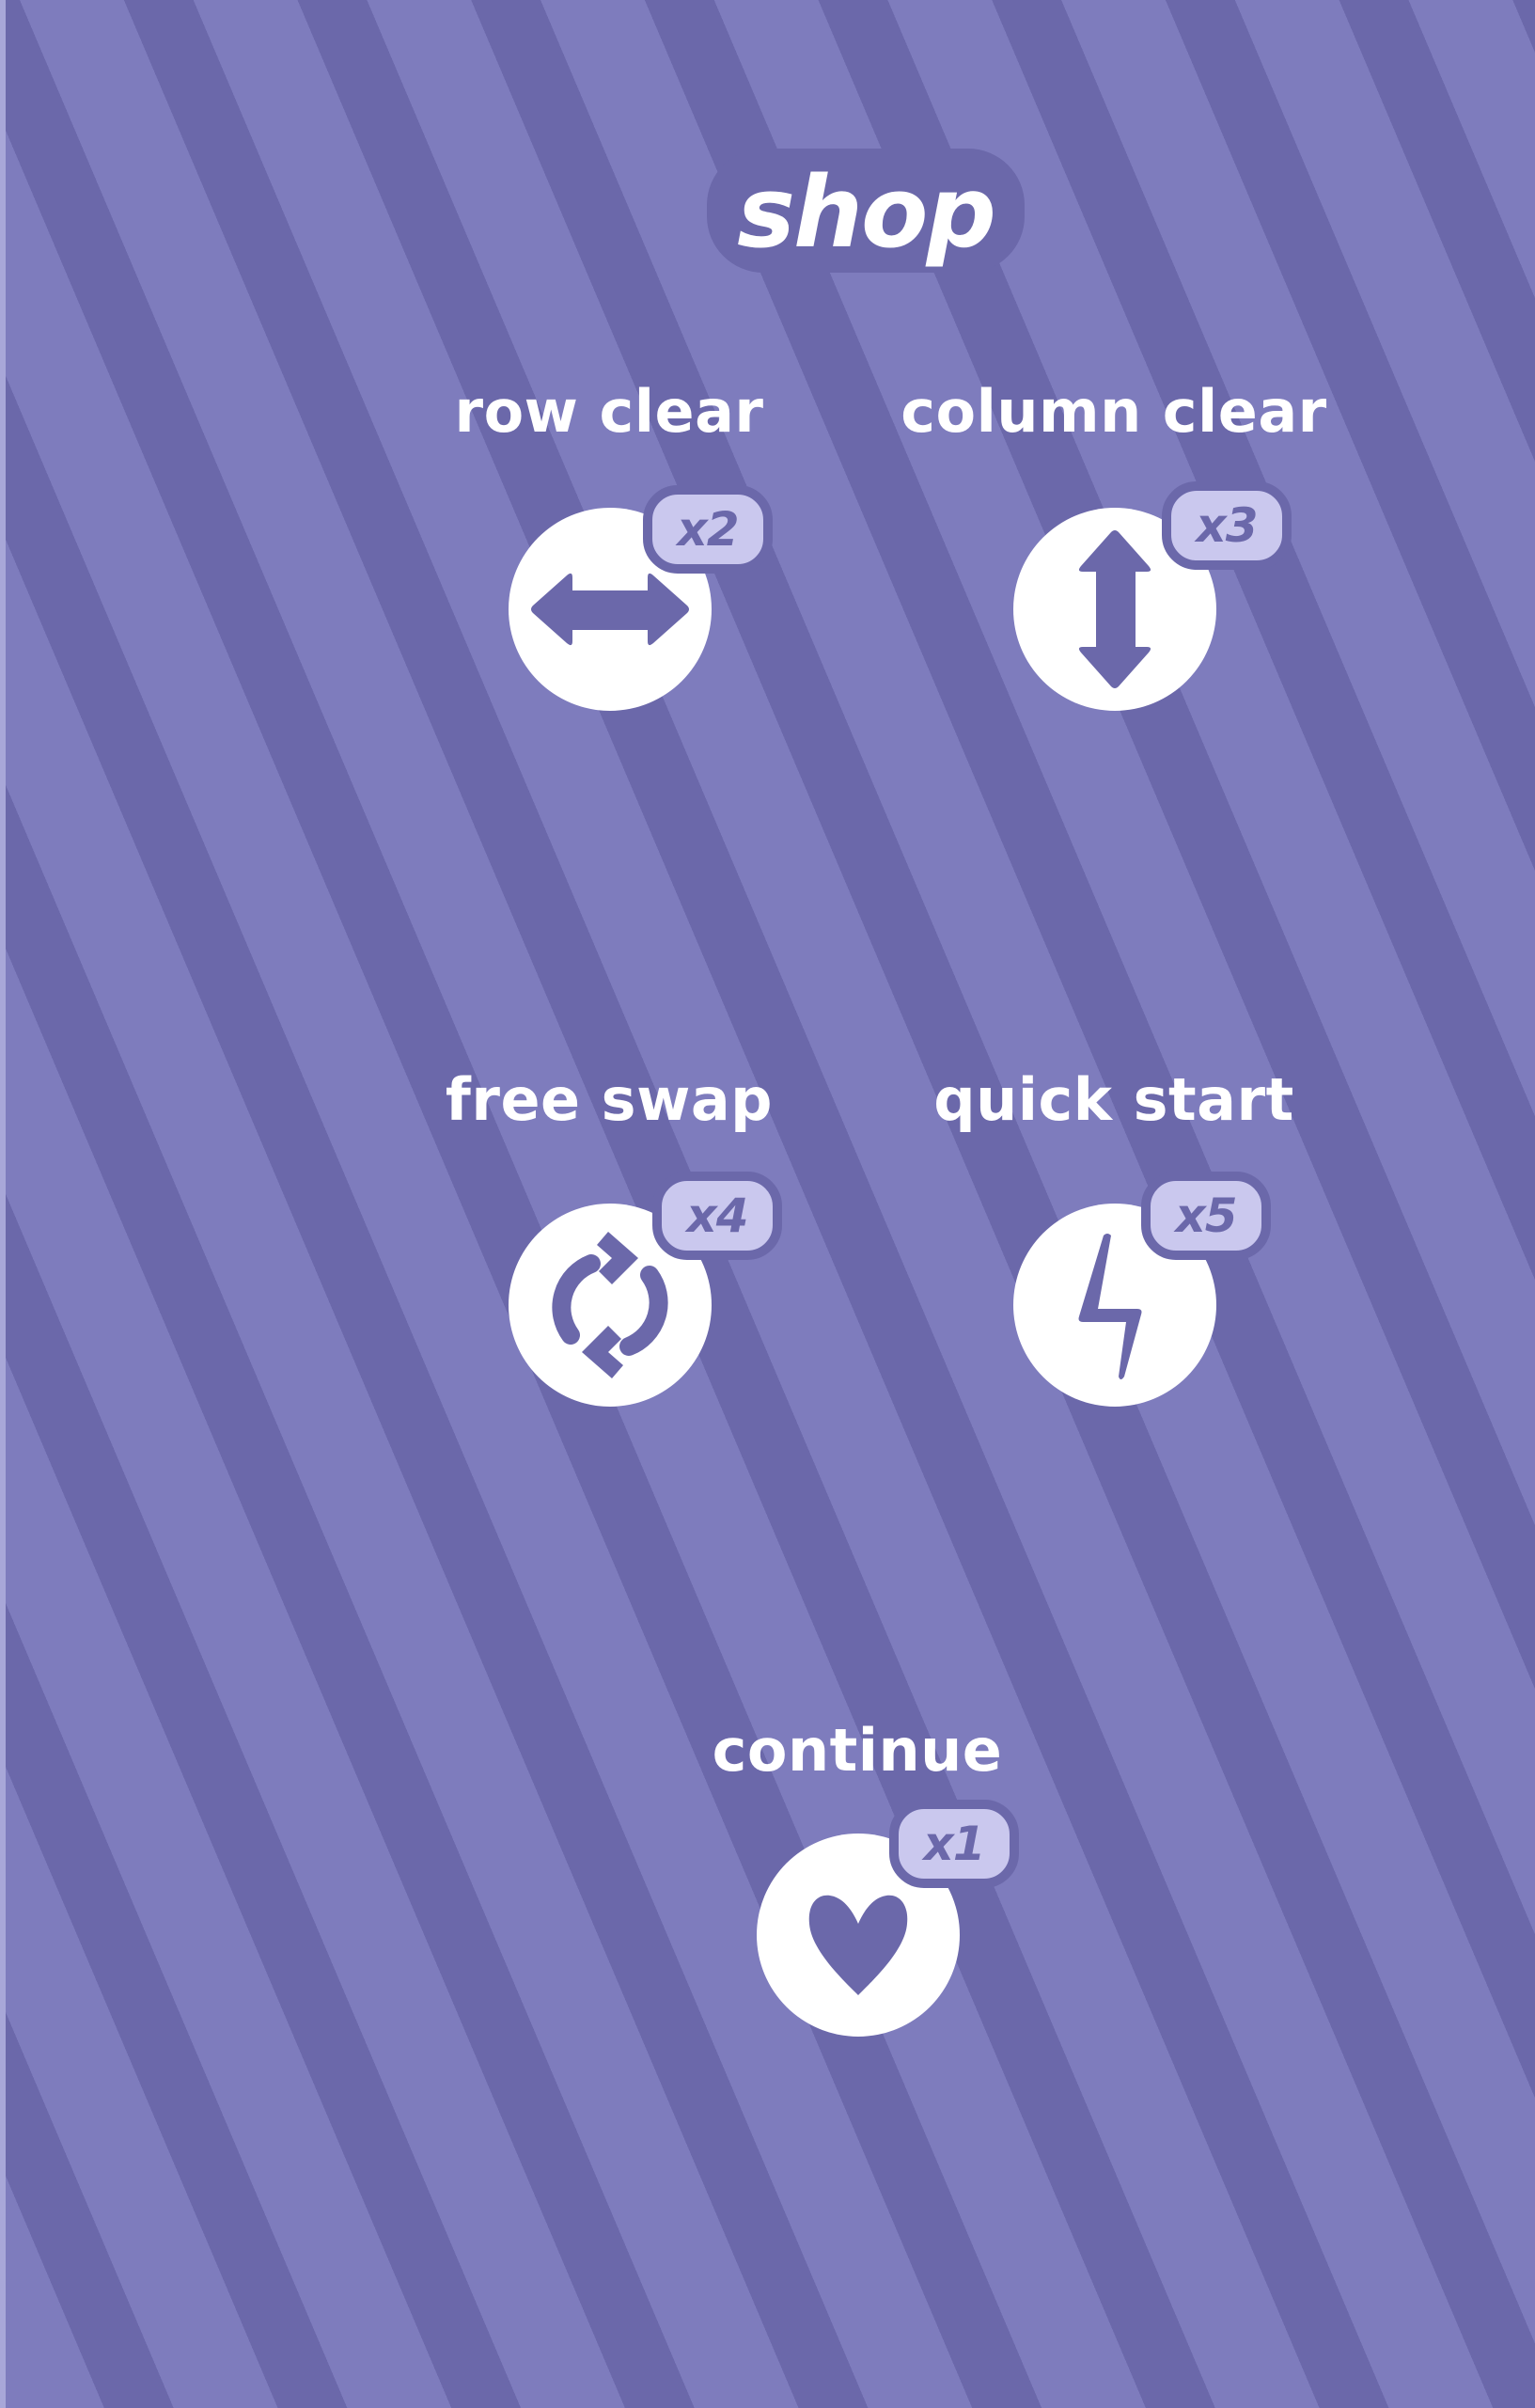  I want to click on free-swap-price: x4, so click(717, 1215).